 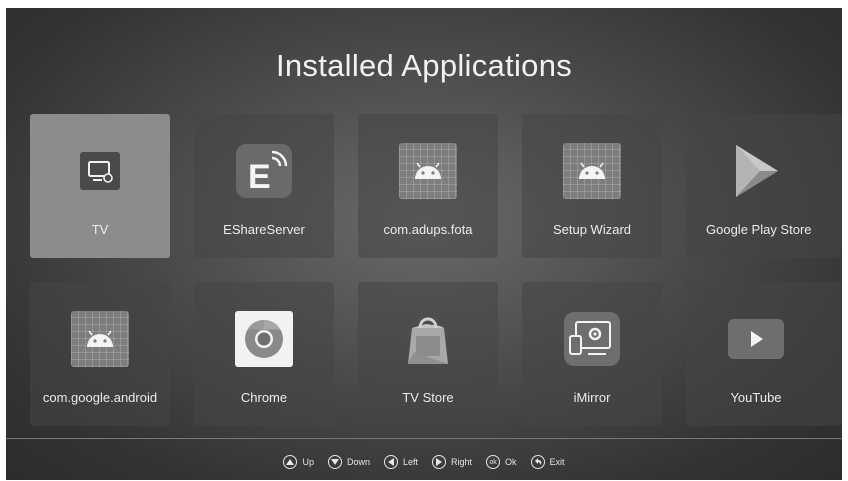 I want to click on app-label: iMirror, so click(x=592, y=397).